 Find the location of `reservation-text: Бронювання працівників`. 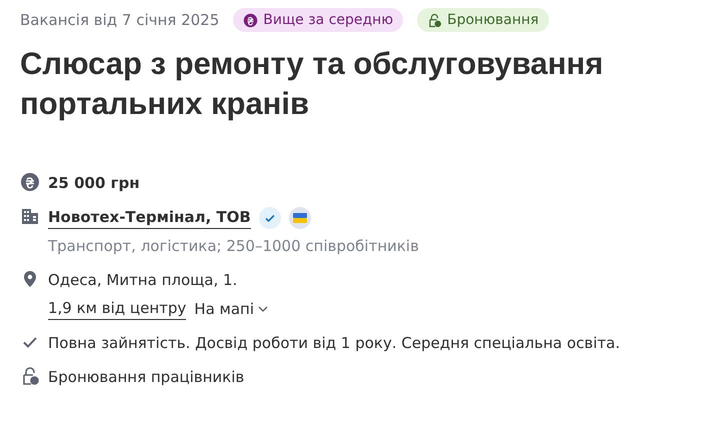

reservation-text: Бронювання працівників is located at coordinates (146, 377).